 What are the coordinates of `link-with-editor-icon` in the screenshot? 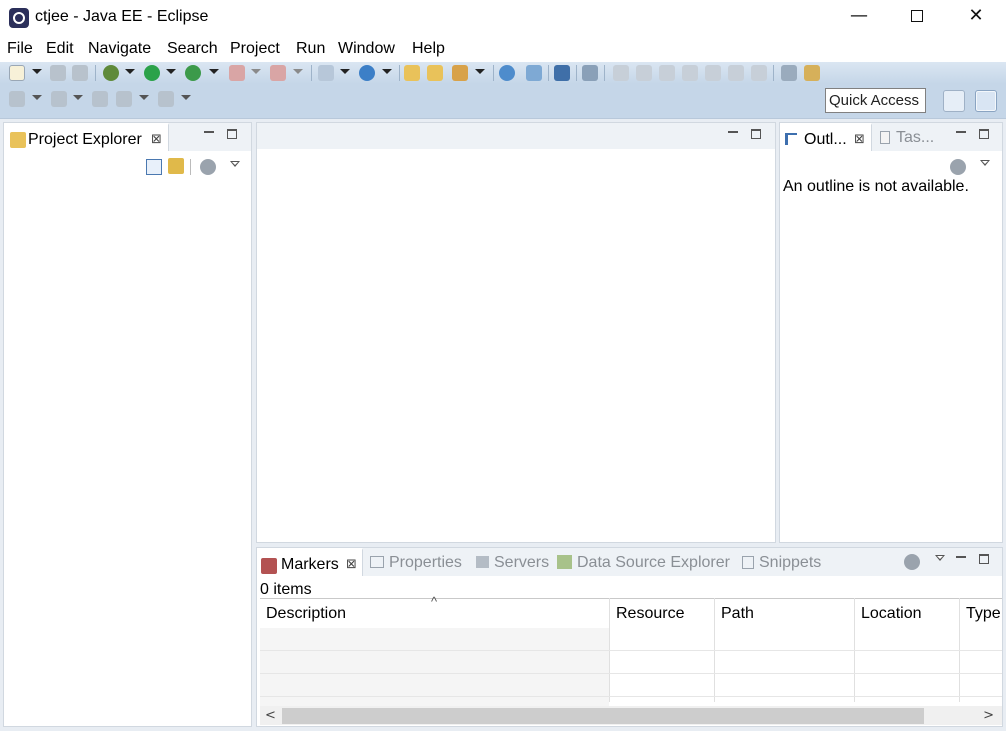 It's located at (176, 166).